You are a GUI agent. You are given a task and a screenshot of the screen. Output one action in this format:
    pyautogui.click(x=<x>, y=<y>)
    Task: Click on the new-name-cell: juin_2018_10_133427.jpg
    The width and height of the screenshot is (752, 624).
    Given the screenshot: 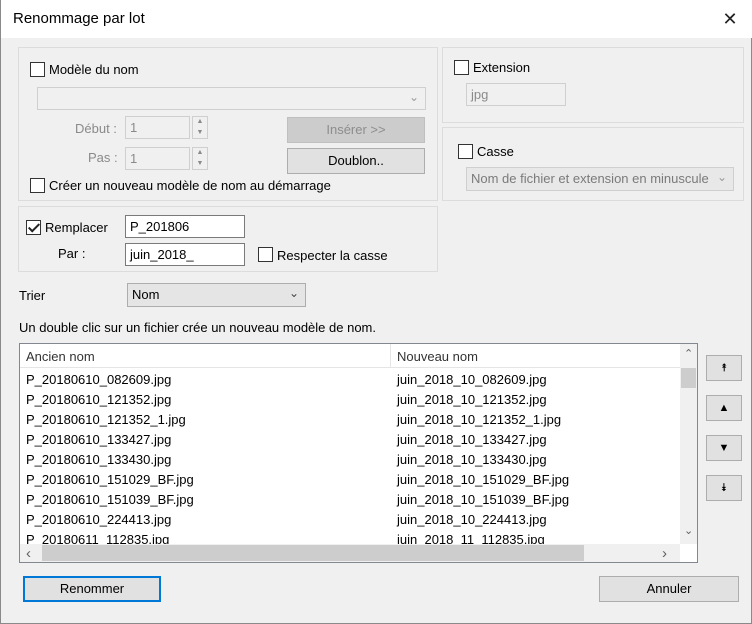 What is the action you would take?
    pyautogui.click(x=472, y=439)
    